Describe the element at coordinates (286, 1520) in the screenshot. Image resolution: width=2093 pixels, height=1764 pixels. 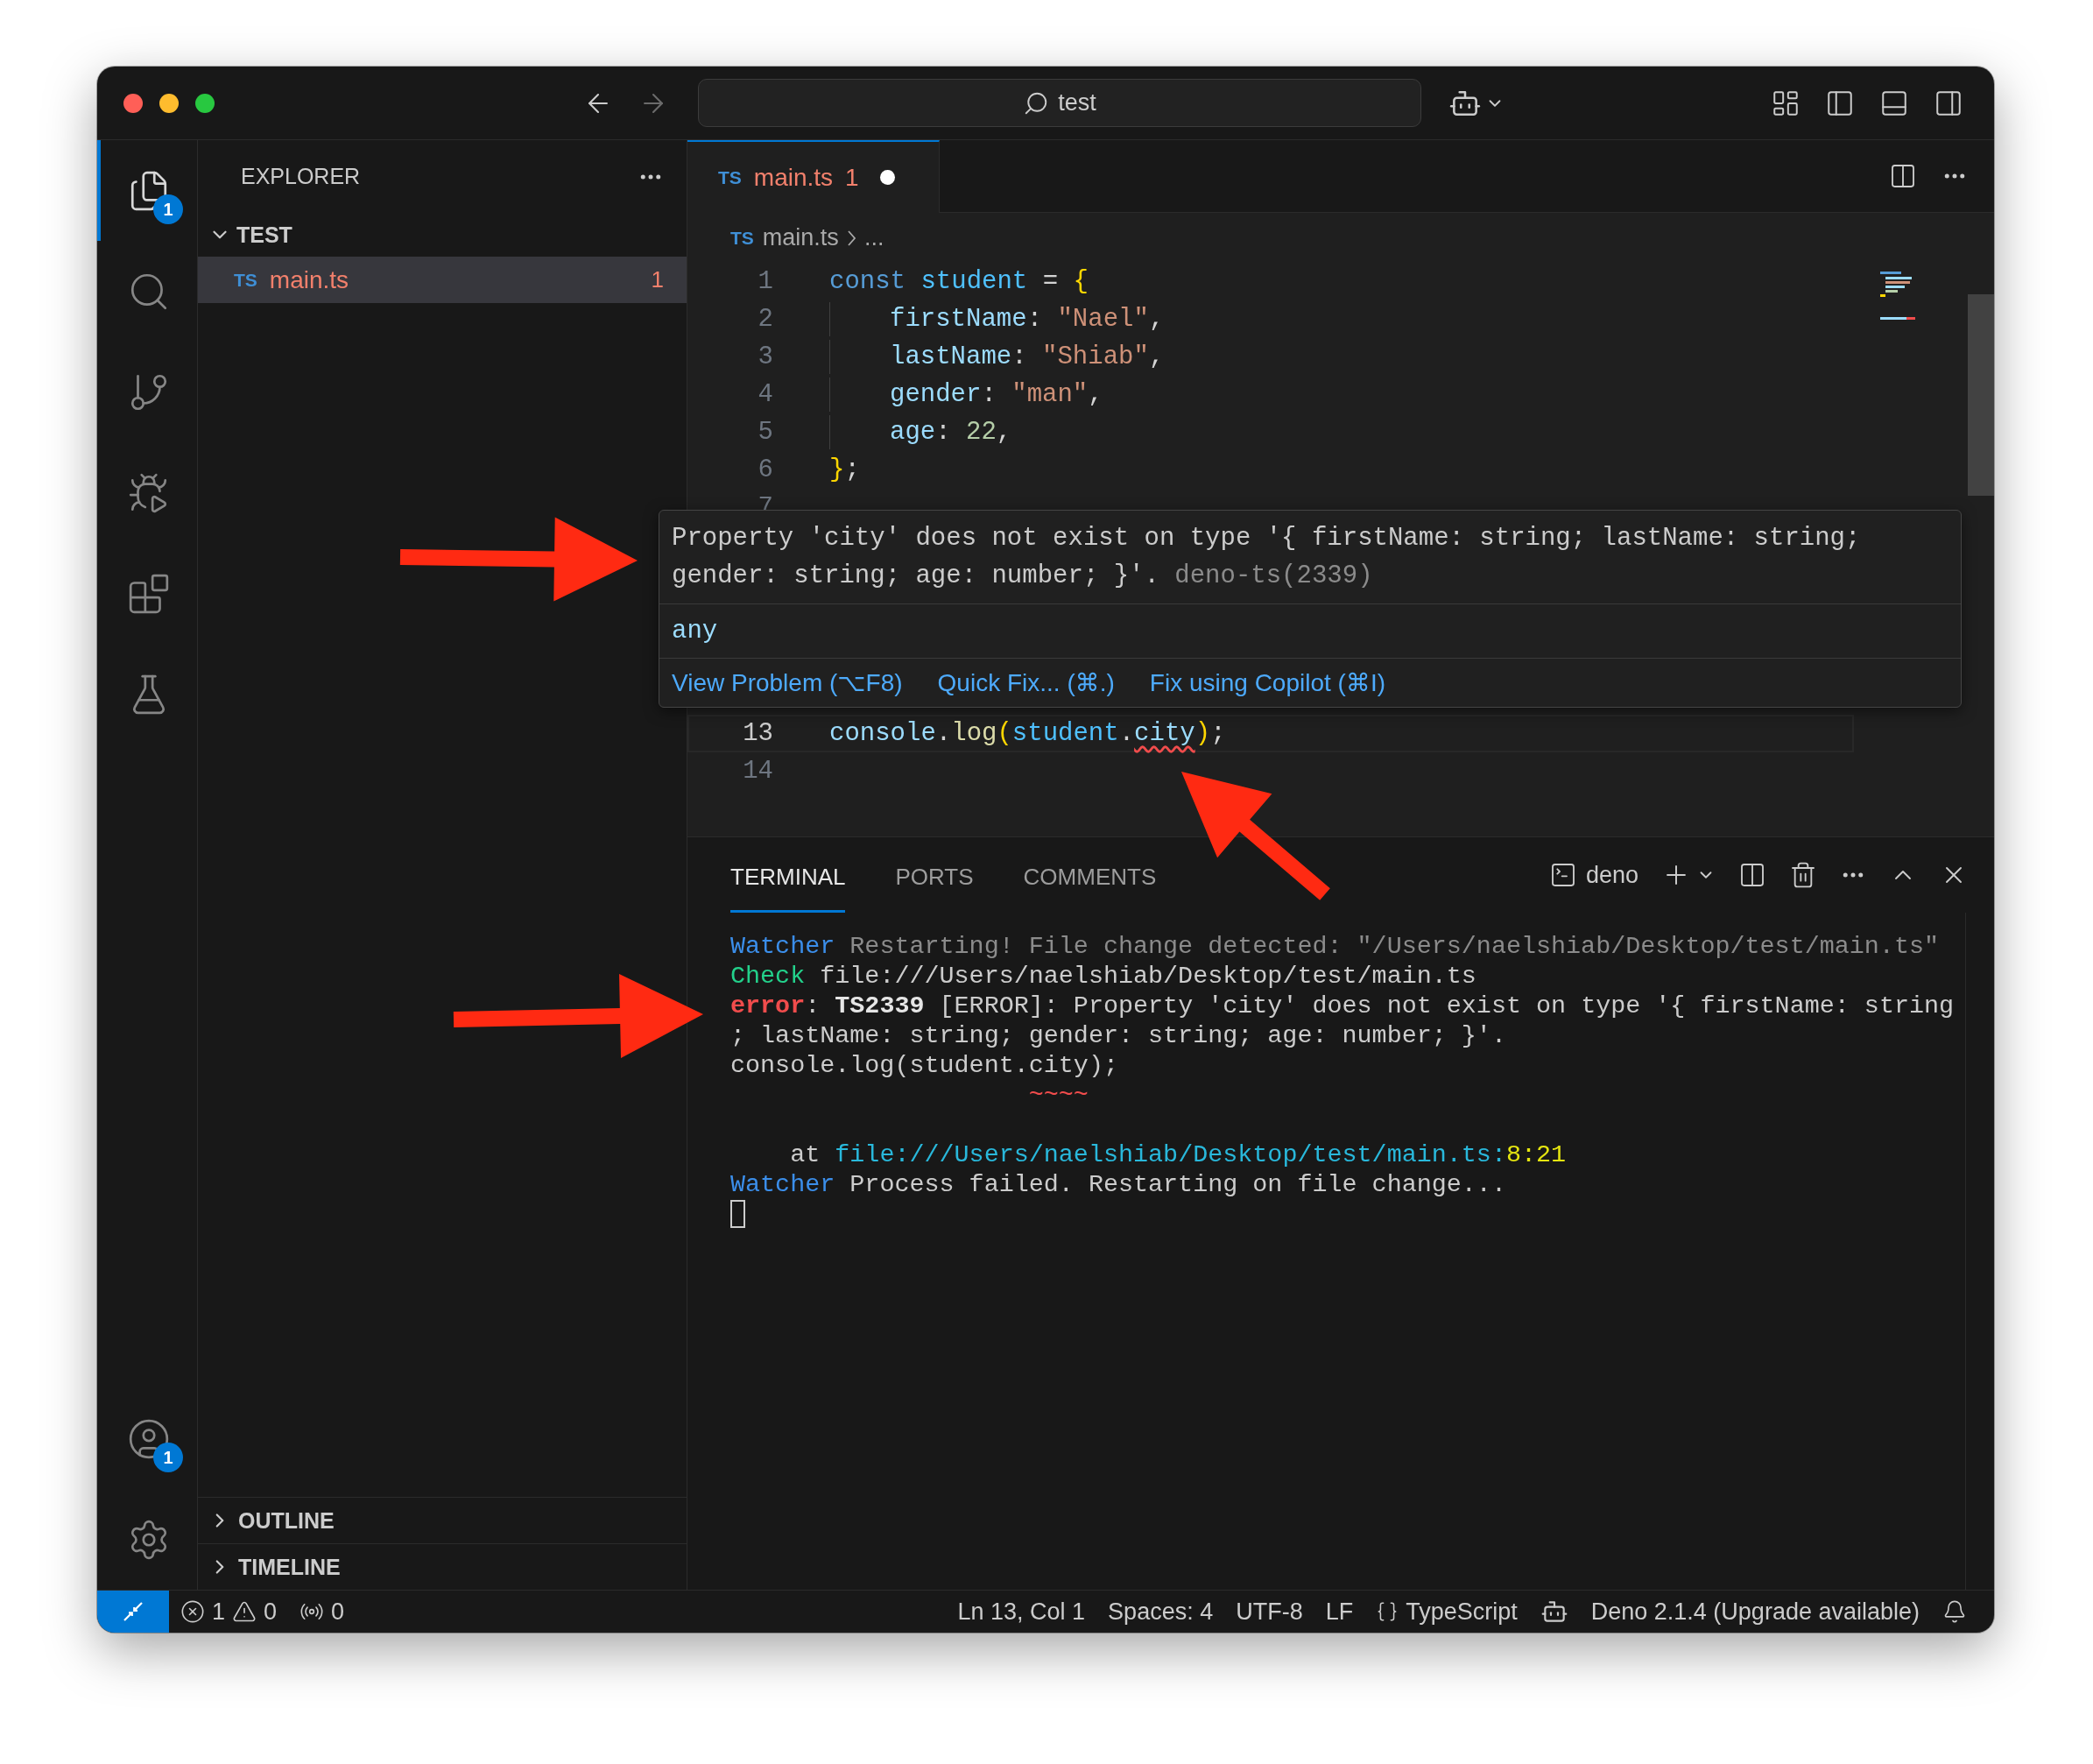
I see `section-header: OUTLINE` at that location.